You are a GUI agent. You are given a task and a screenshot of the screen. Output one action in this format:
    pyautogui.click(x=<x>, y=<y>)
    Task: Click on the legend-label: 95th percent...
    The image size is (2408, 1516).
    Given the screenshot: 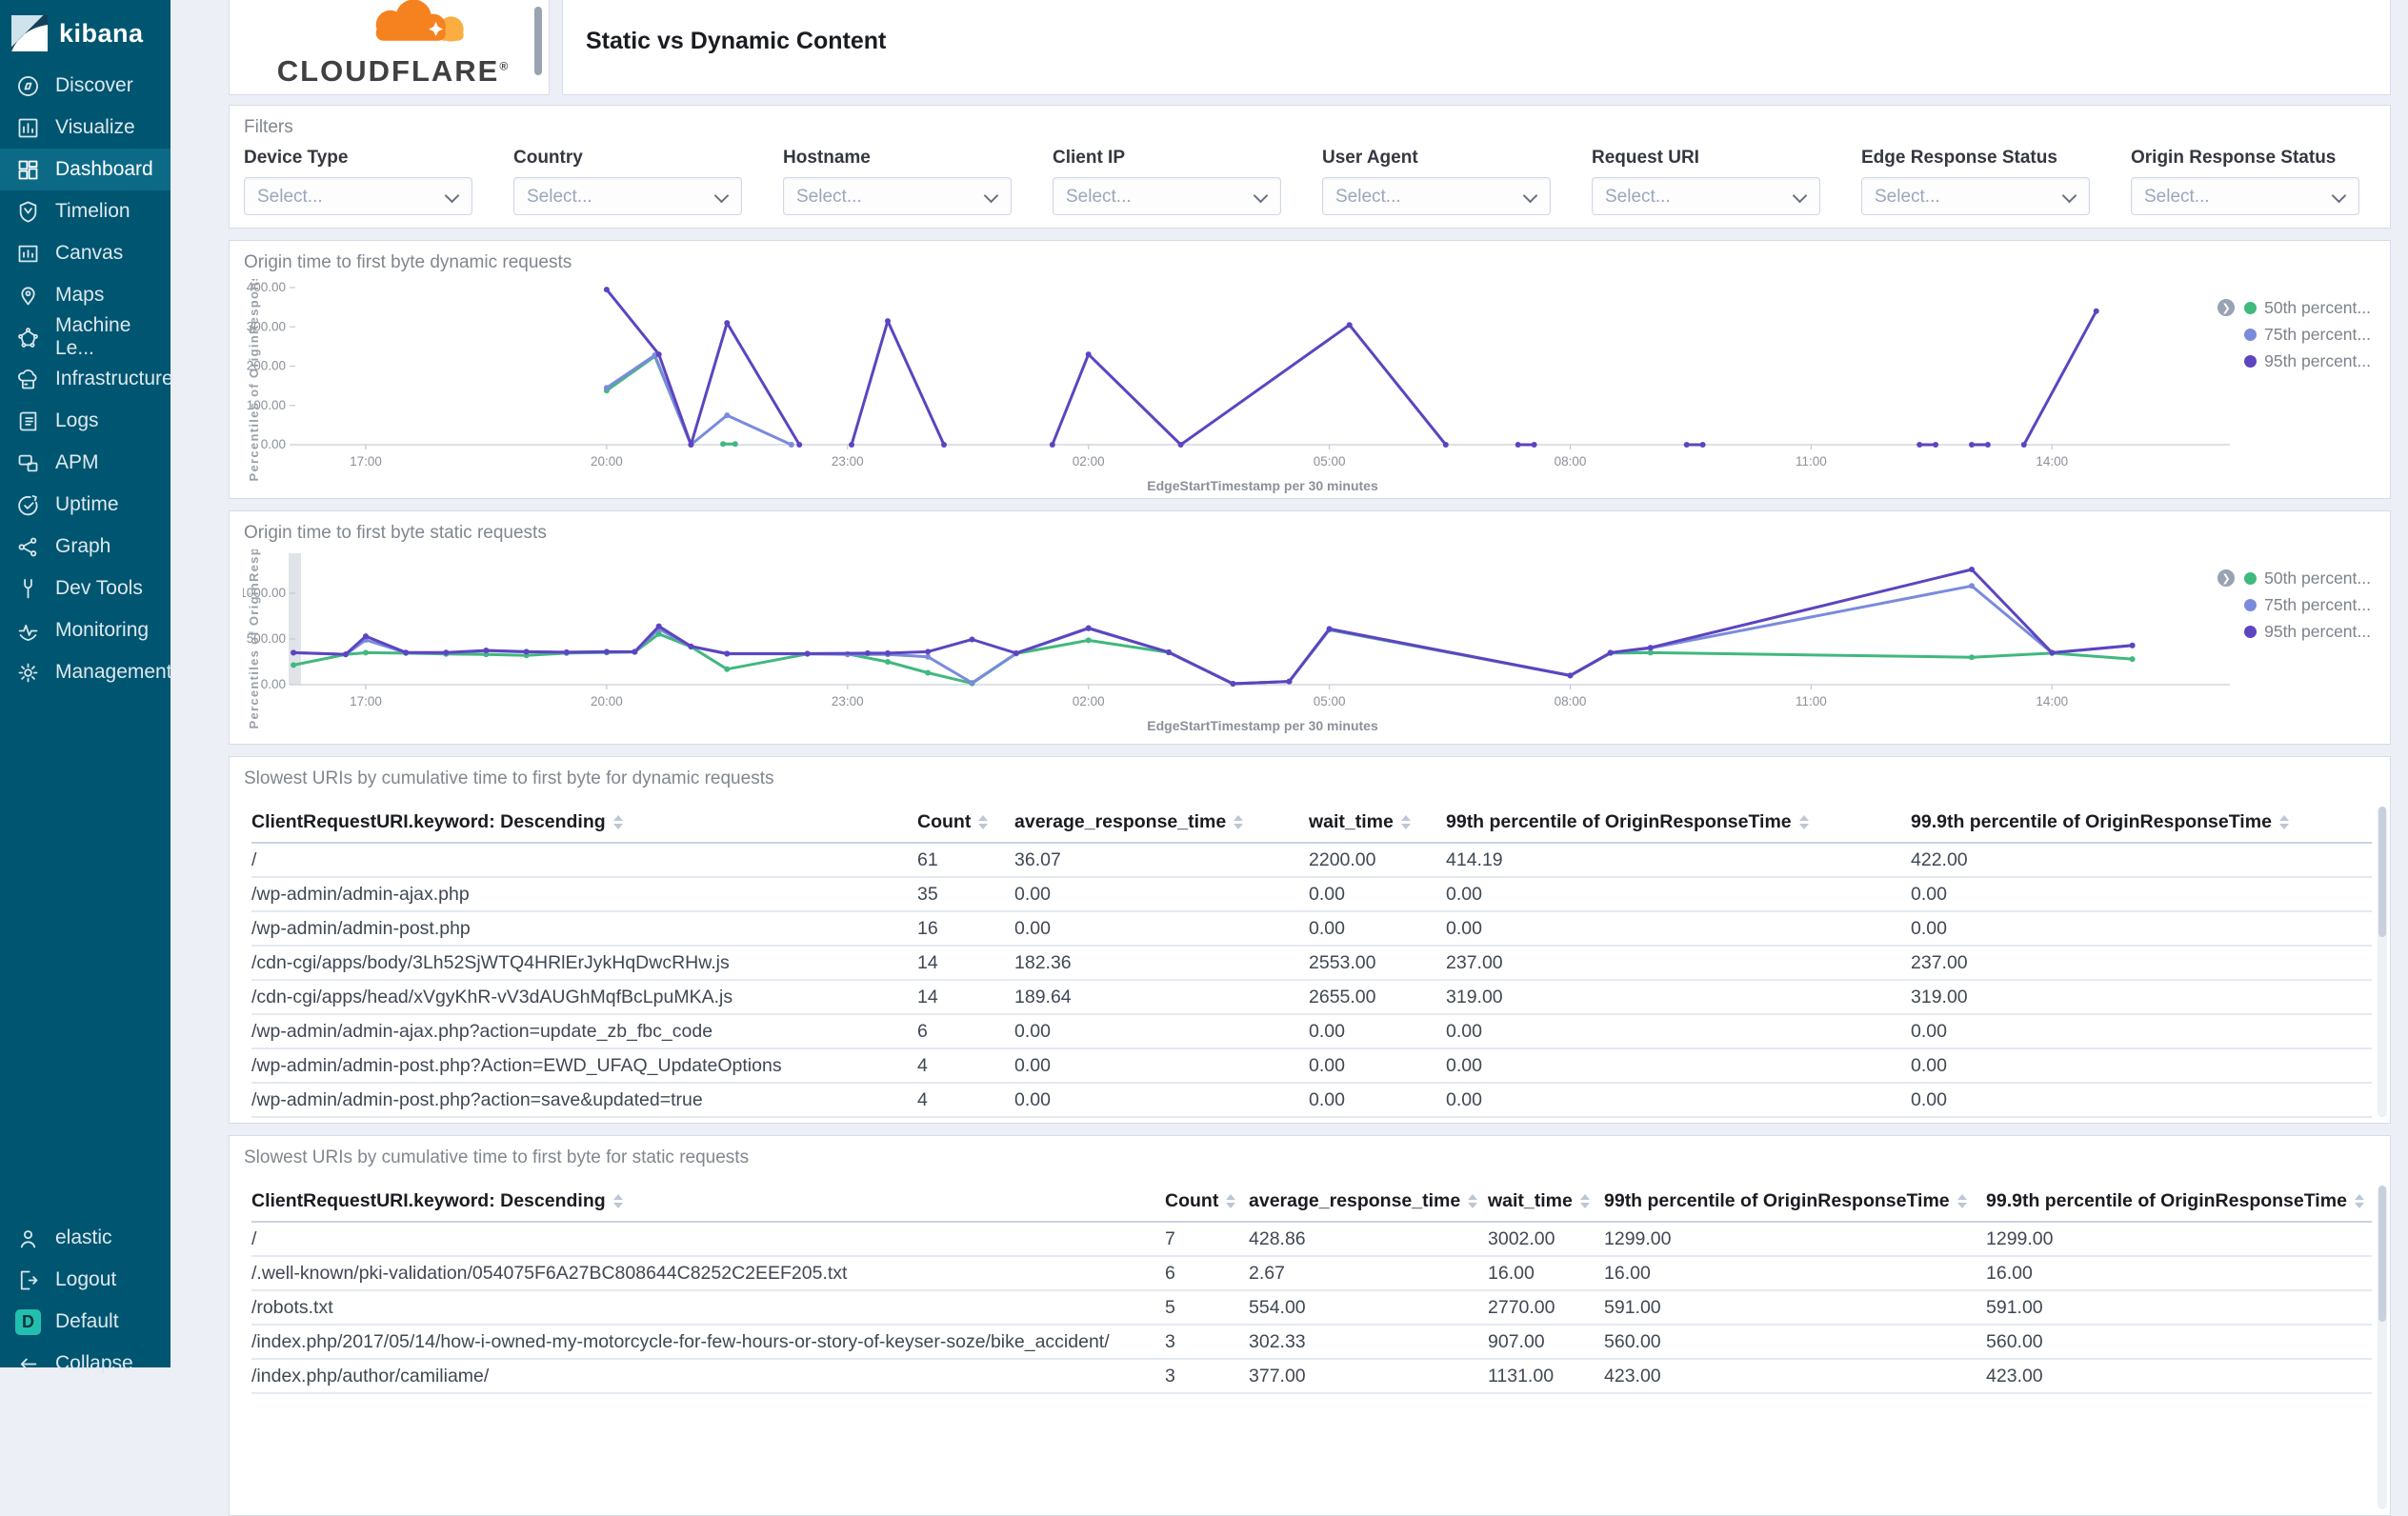 What is the action you would take?
    pyautogui.click(x=2317, y=631)
    